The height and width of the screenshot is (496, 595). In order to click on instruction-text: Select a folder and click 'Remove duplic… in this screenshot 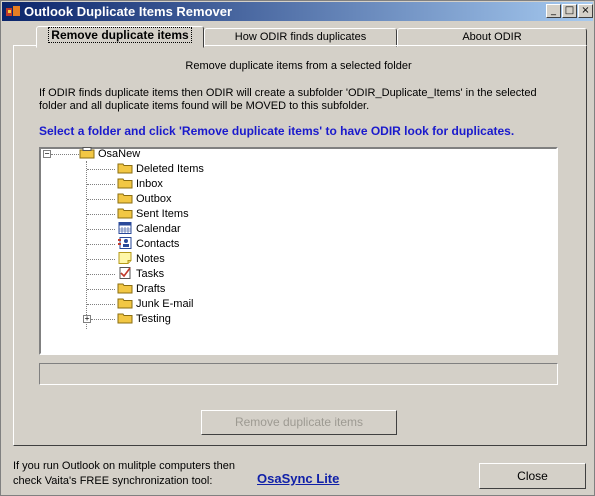, I will do `click(277, 131)`.